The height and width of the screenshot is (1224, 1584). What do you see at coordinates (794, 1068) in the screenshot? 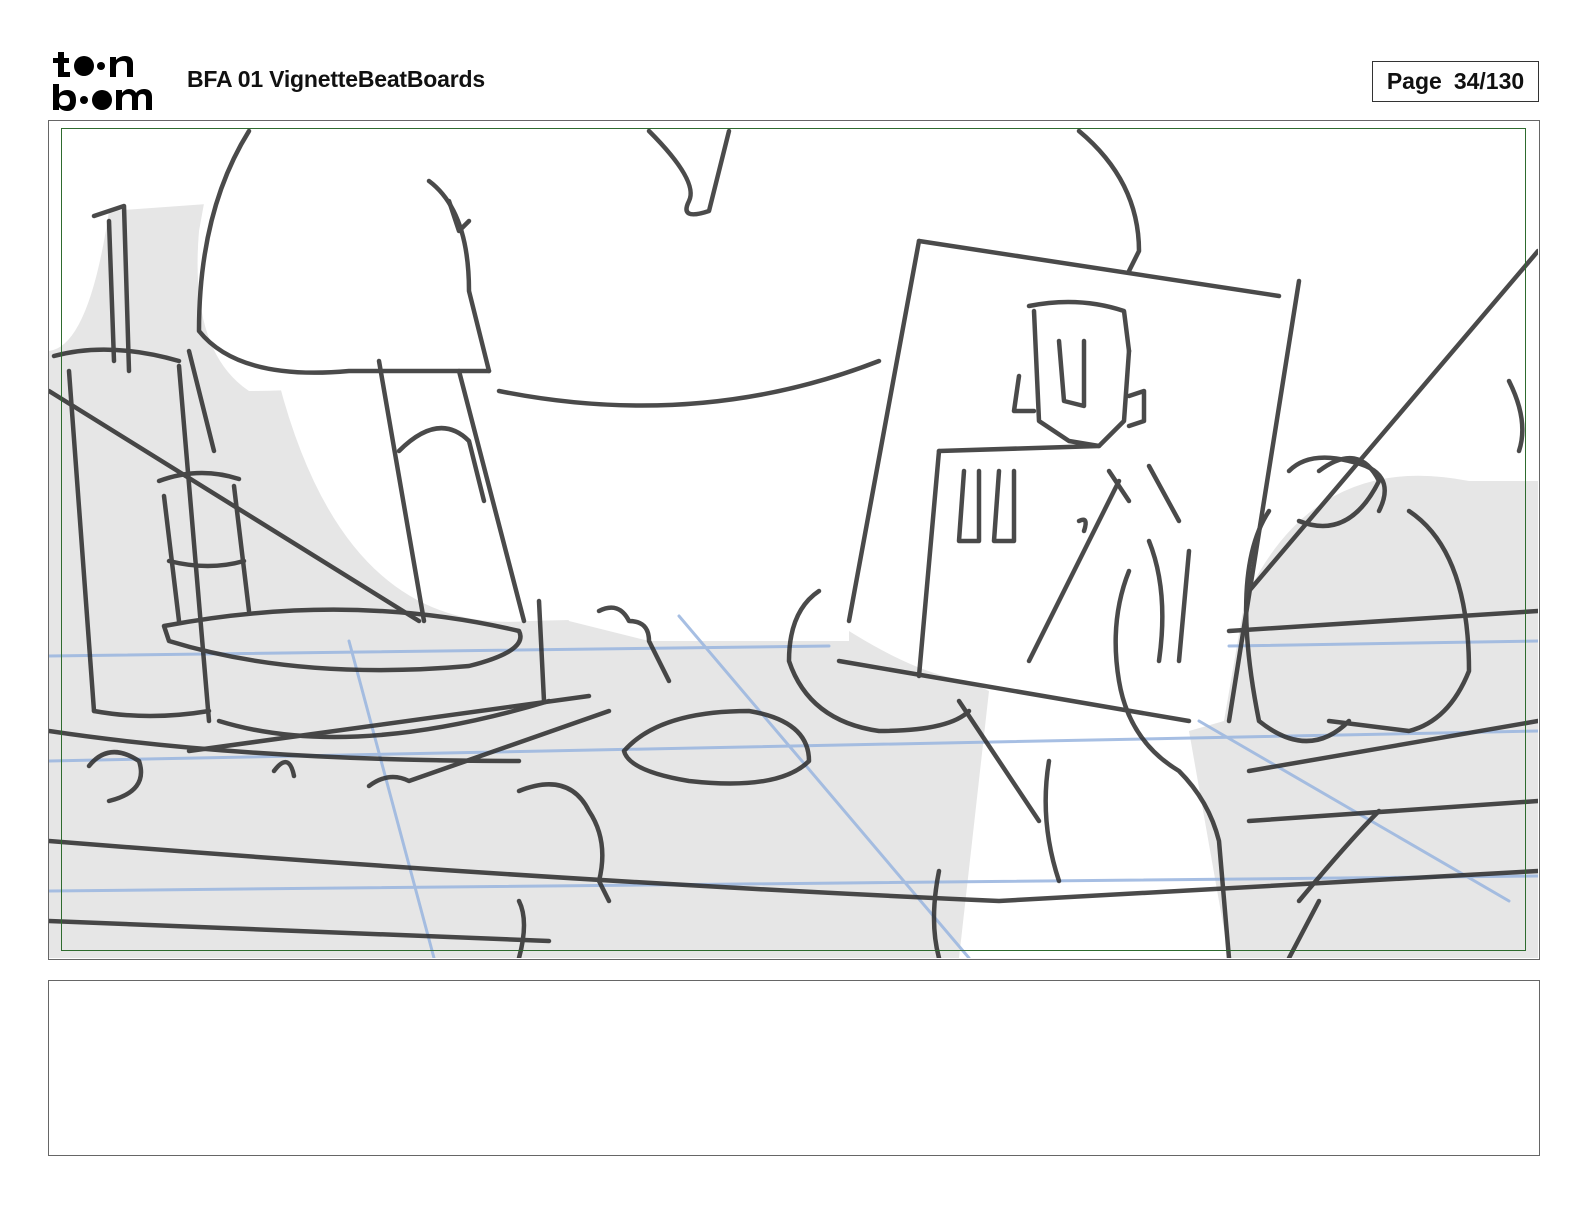
I see `panel-notes-box` at bounding box center [794, 1068].